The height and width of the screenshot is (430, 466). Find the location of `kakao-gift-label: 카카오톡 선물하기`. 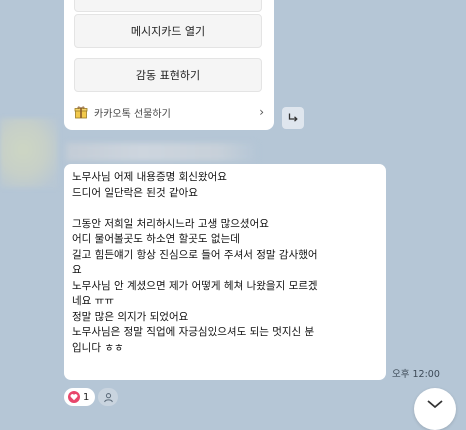

kakao-gift-label: 카카오톡 선물하기 is located at coordinates (132, 114).